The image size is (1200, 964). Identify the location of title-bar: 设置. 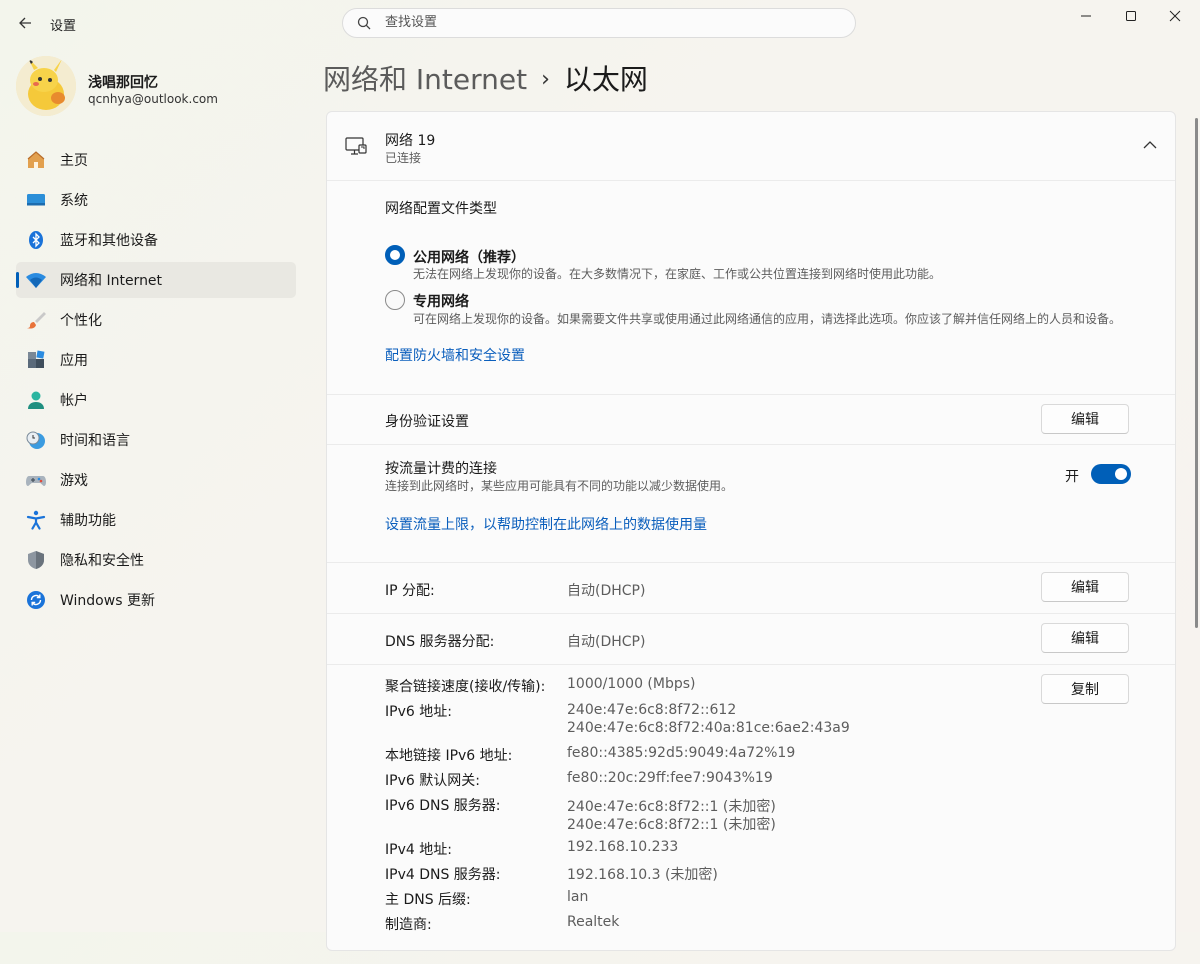
(600, 24).